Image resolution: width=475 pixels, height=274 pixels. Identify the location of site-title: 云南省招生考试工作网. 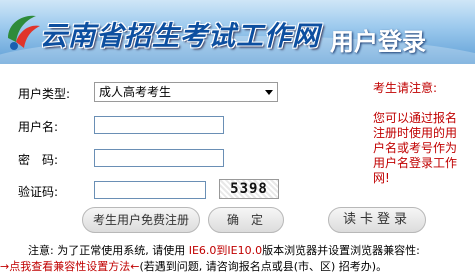
(180, 36).